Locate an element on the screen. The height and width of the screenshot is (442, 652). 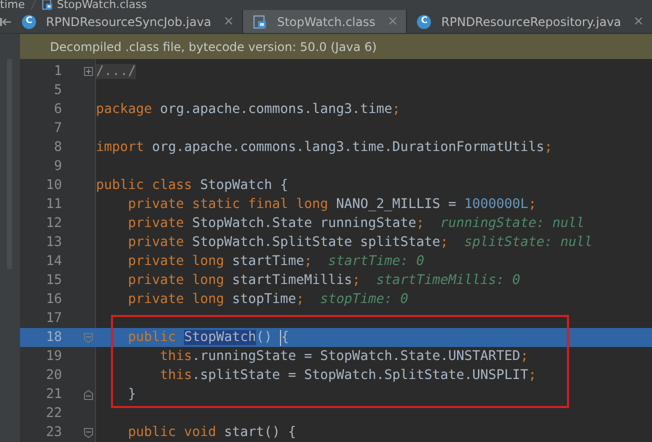
code-keyword: public void is located at coordinates (171, 432).